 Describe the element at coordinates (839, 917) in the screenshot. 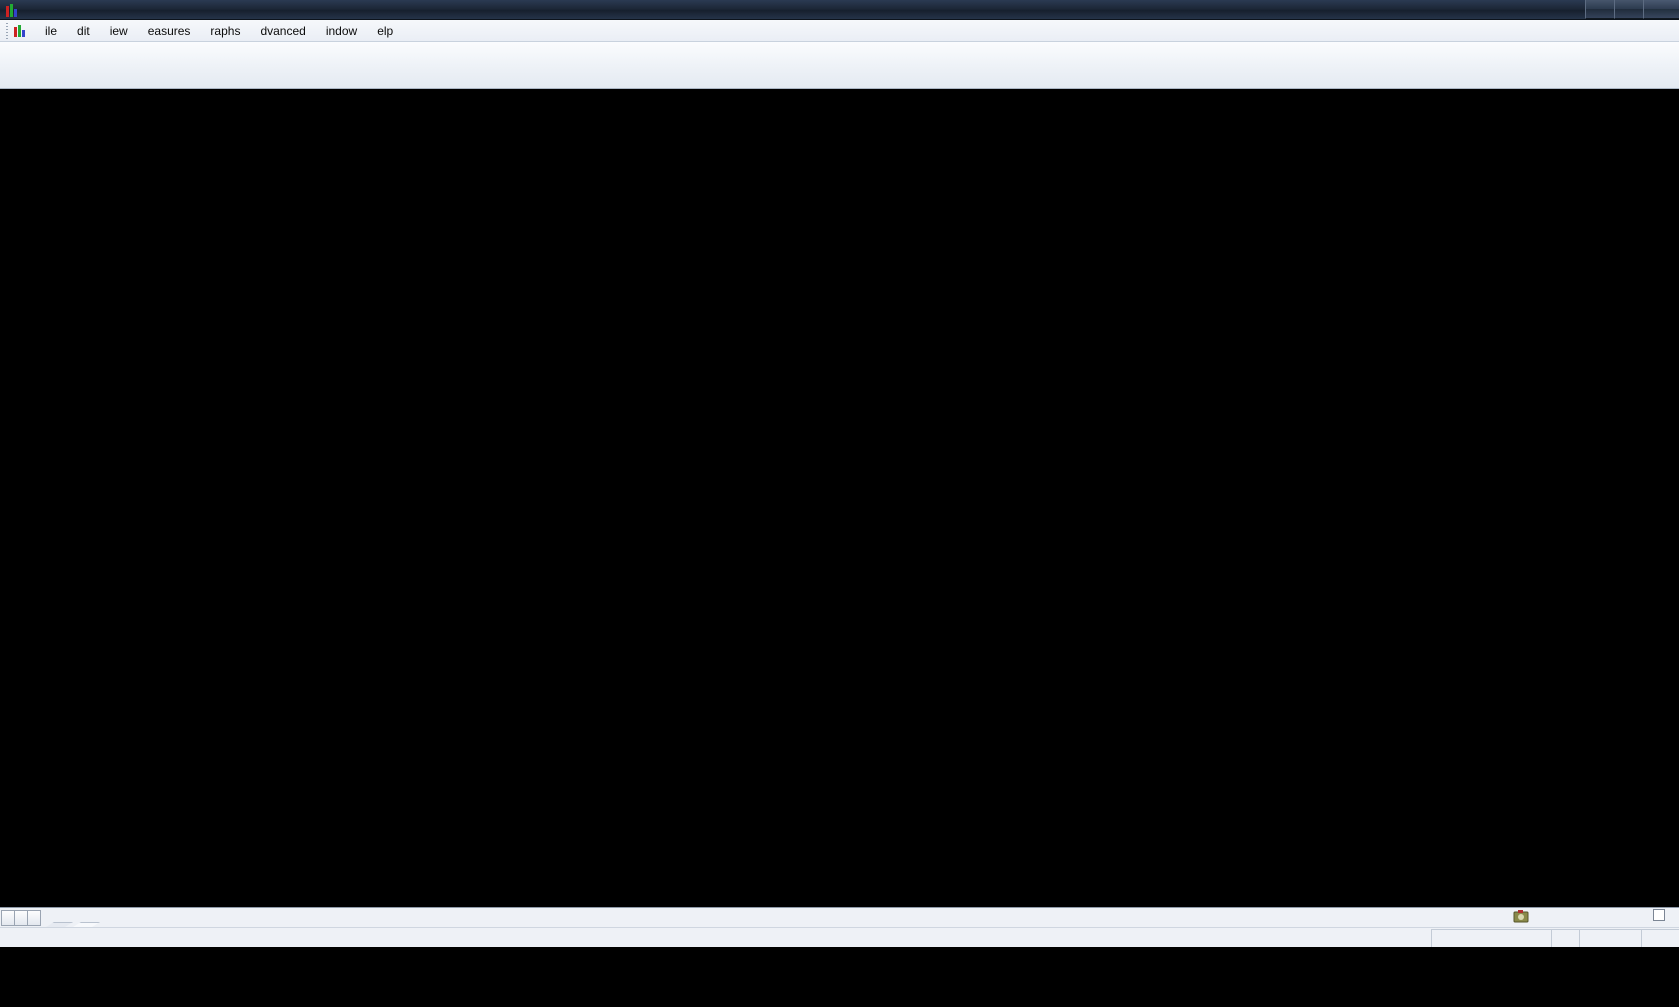

I see `tab-strip` at that location.